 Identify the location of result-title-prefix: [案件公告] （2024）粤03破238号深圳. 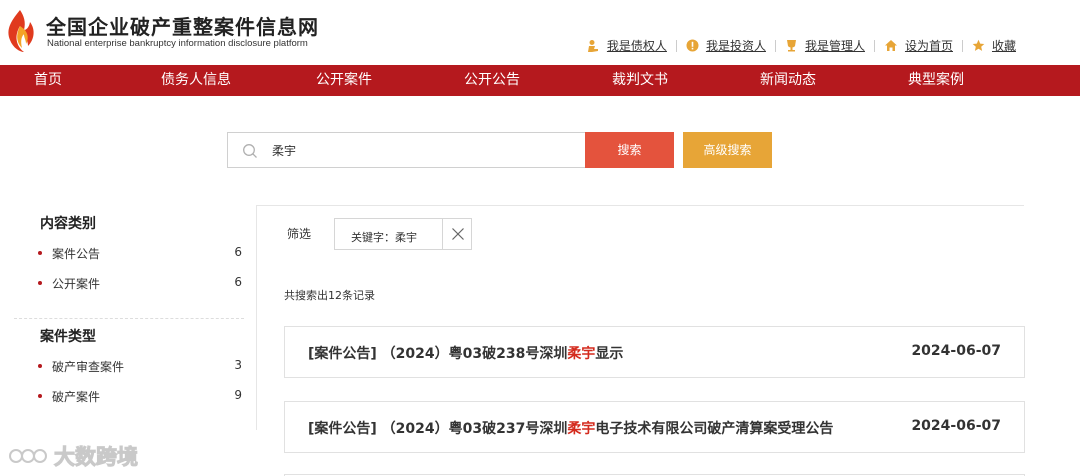
(438, 354).